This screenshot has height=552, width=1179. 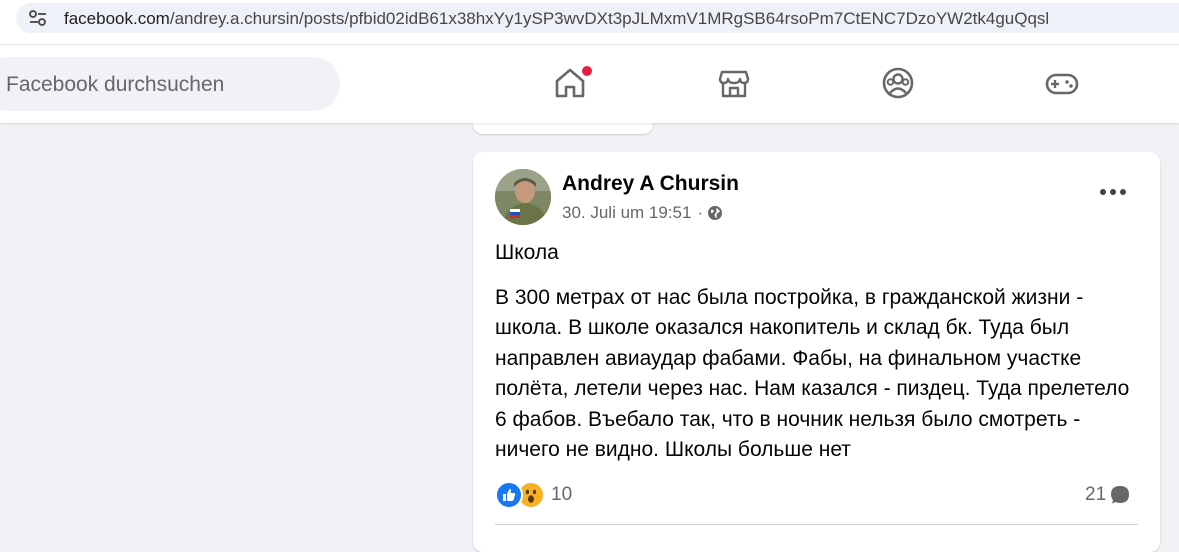 What do you see at coordinates (626, 213) in the screenshot?
I see `post-timestamp: 30. Juli um 19:51` at bounding box center [626, 213].